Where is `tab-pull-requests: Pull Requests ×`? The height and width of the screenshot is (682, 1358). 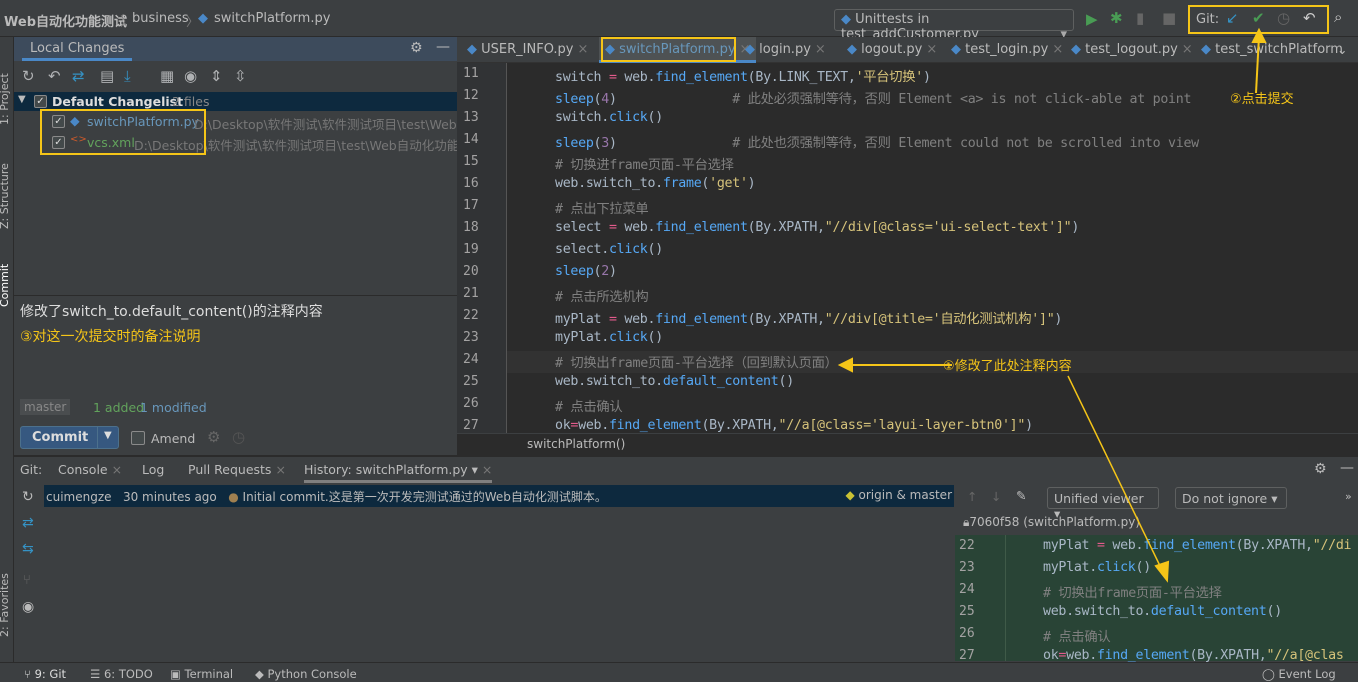 tab-pull-requests: Pull Requests × is located at coordinates (237, 469).